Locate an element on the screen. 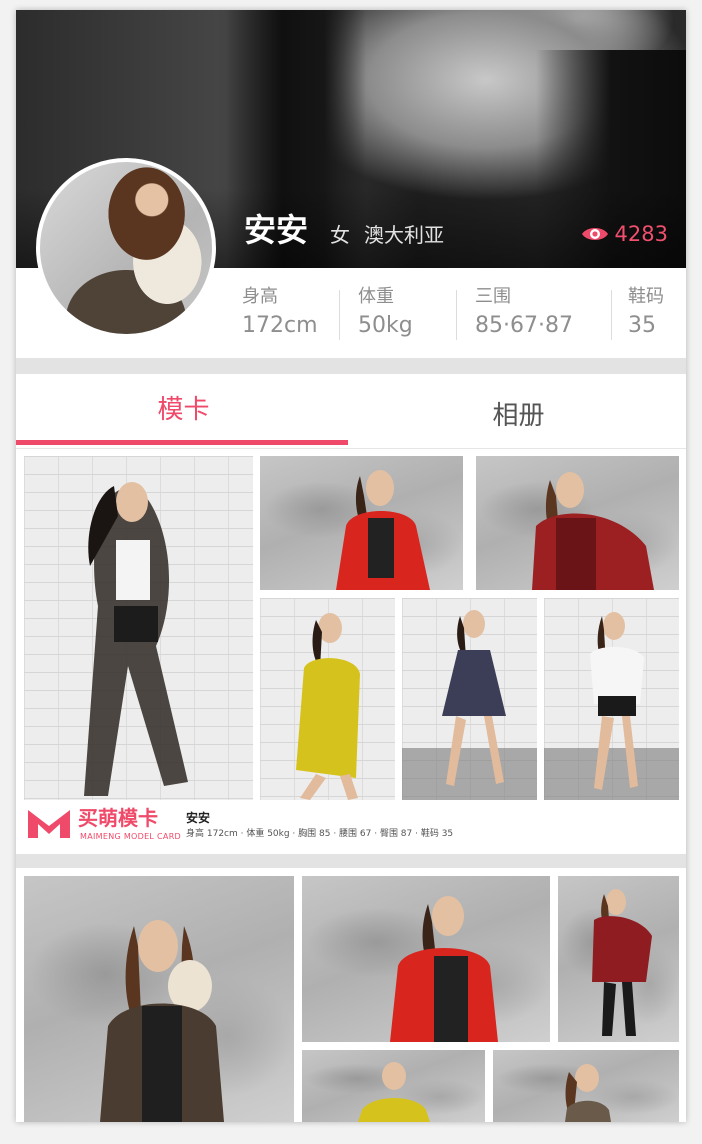 This screenshot has width=702, height=1144. stat-height: 身高 172cm is located at coordinates (280, 316).